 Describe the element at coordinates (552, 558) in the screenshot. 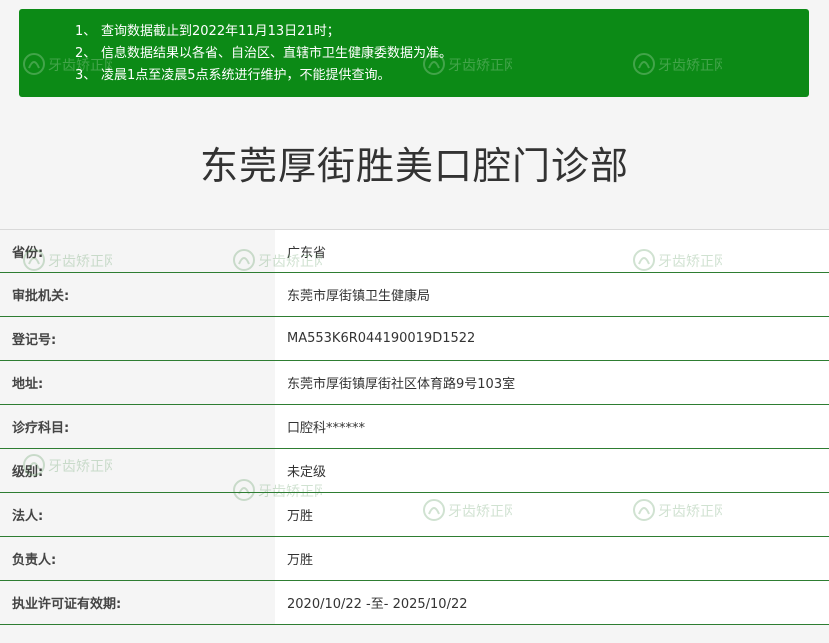

I see `row-value-person-in-charge: 万胜` at that location.